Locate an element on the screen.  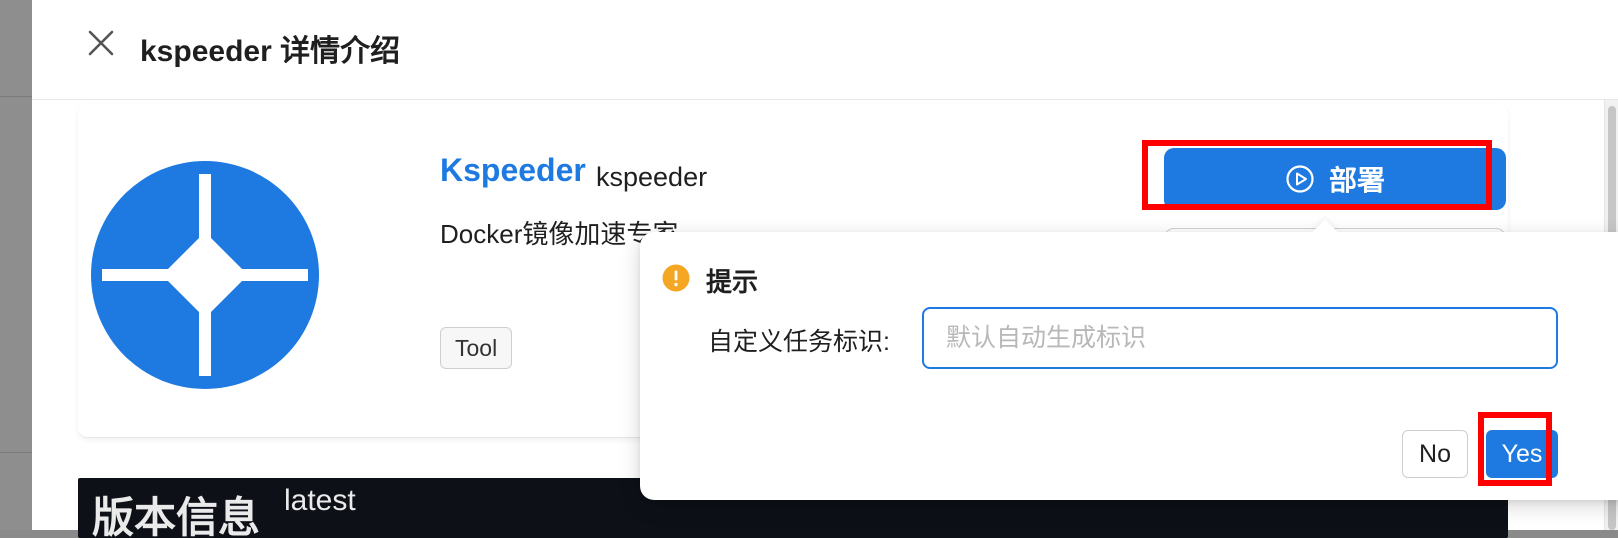
popover-title: 提示 is located at coordinates (732, 282).